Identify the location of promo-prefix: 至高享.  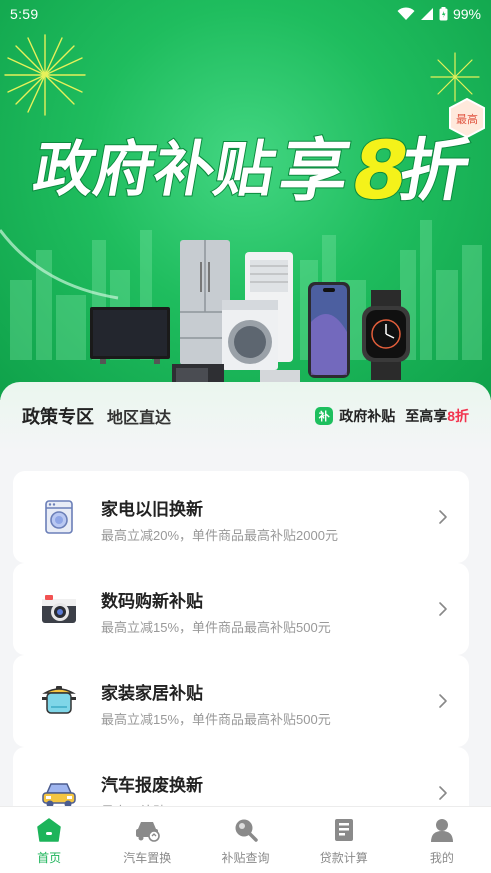
(426, 416).